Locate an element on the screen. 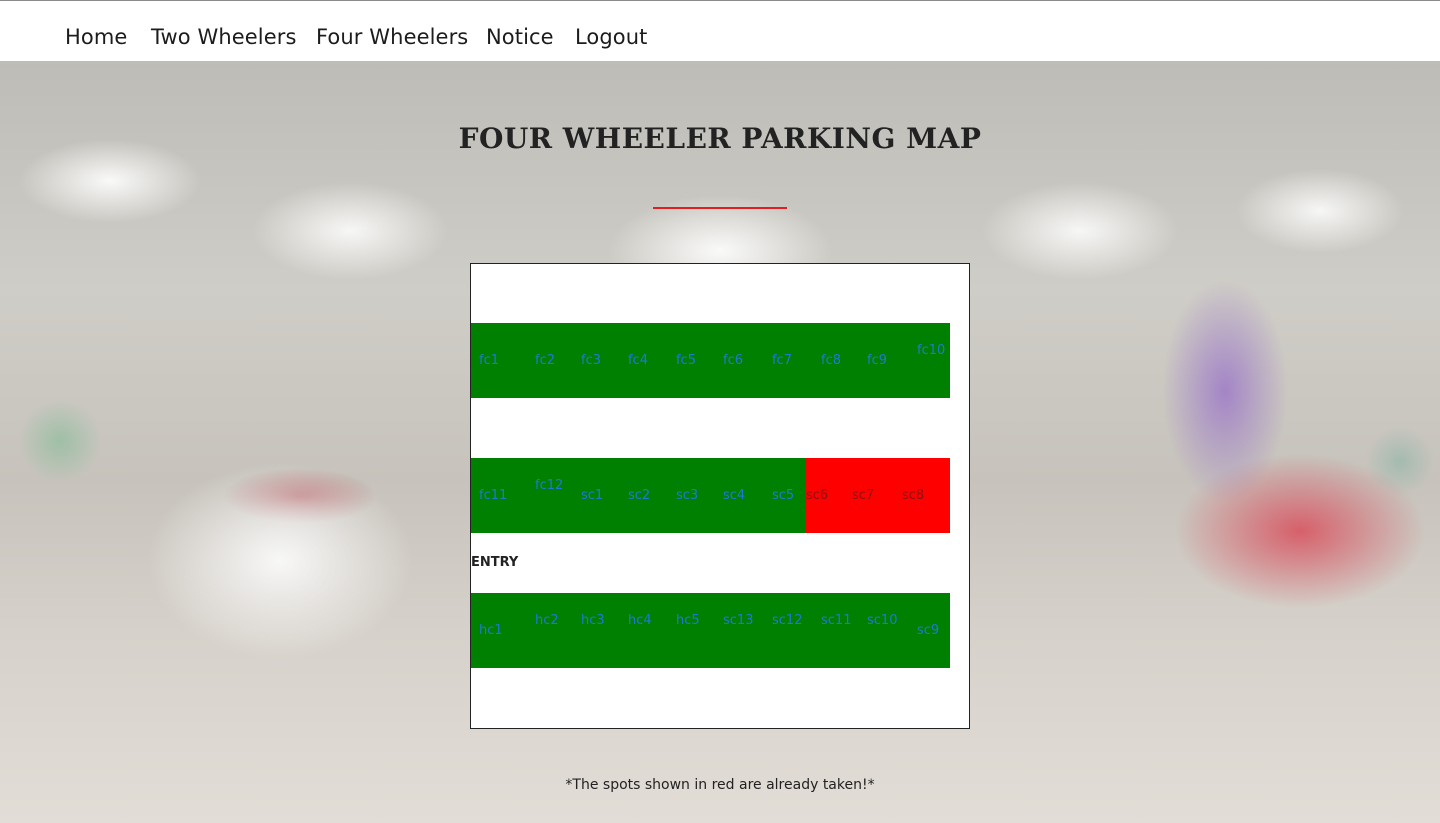 The image size is (1440, 823). parking-spot: sc5 is located at coordinates (785, 495).